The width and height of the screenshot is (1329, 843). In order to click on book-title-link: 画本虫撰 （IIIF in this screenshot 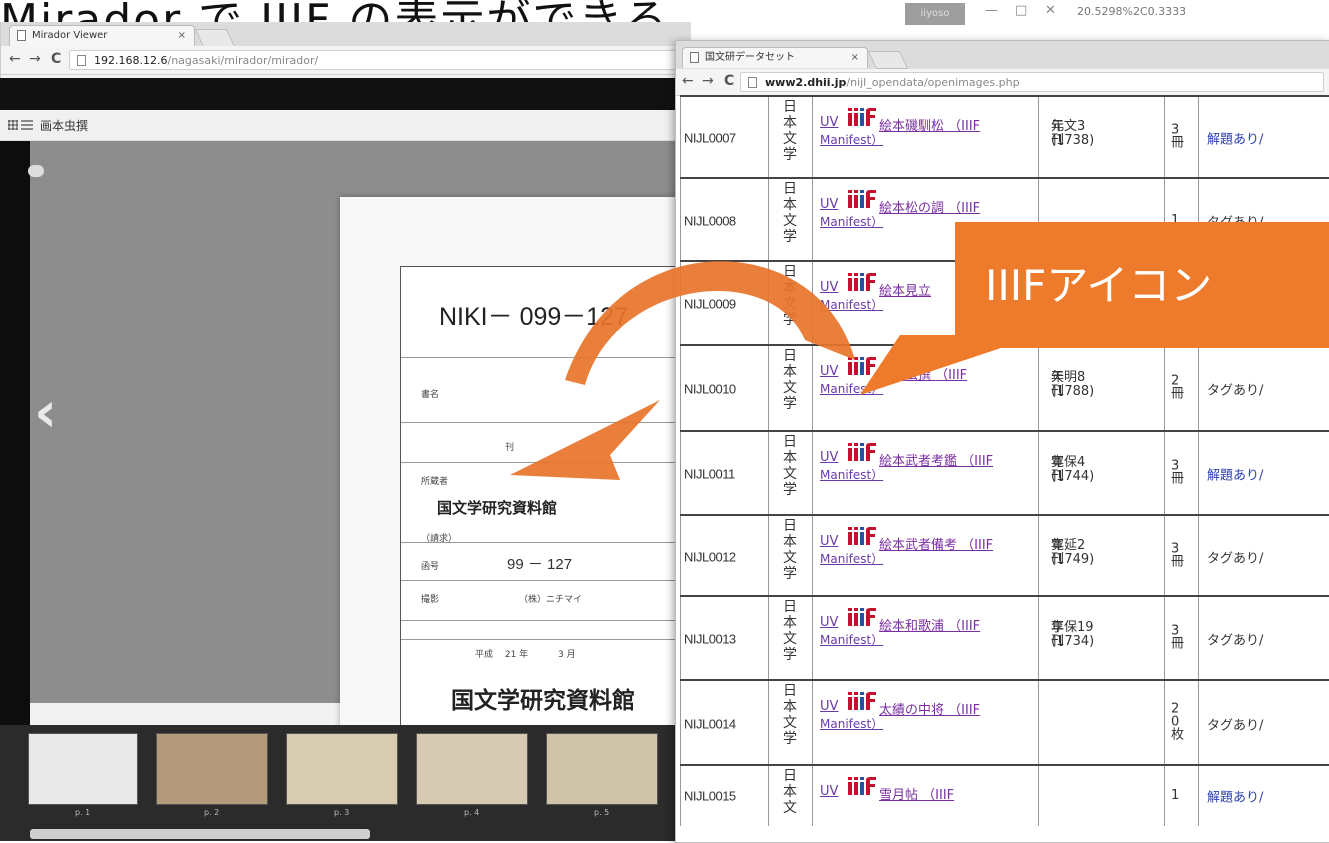, I will do `click(923, 373)`.